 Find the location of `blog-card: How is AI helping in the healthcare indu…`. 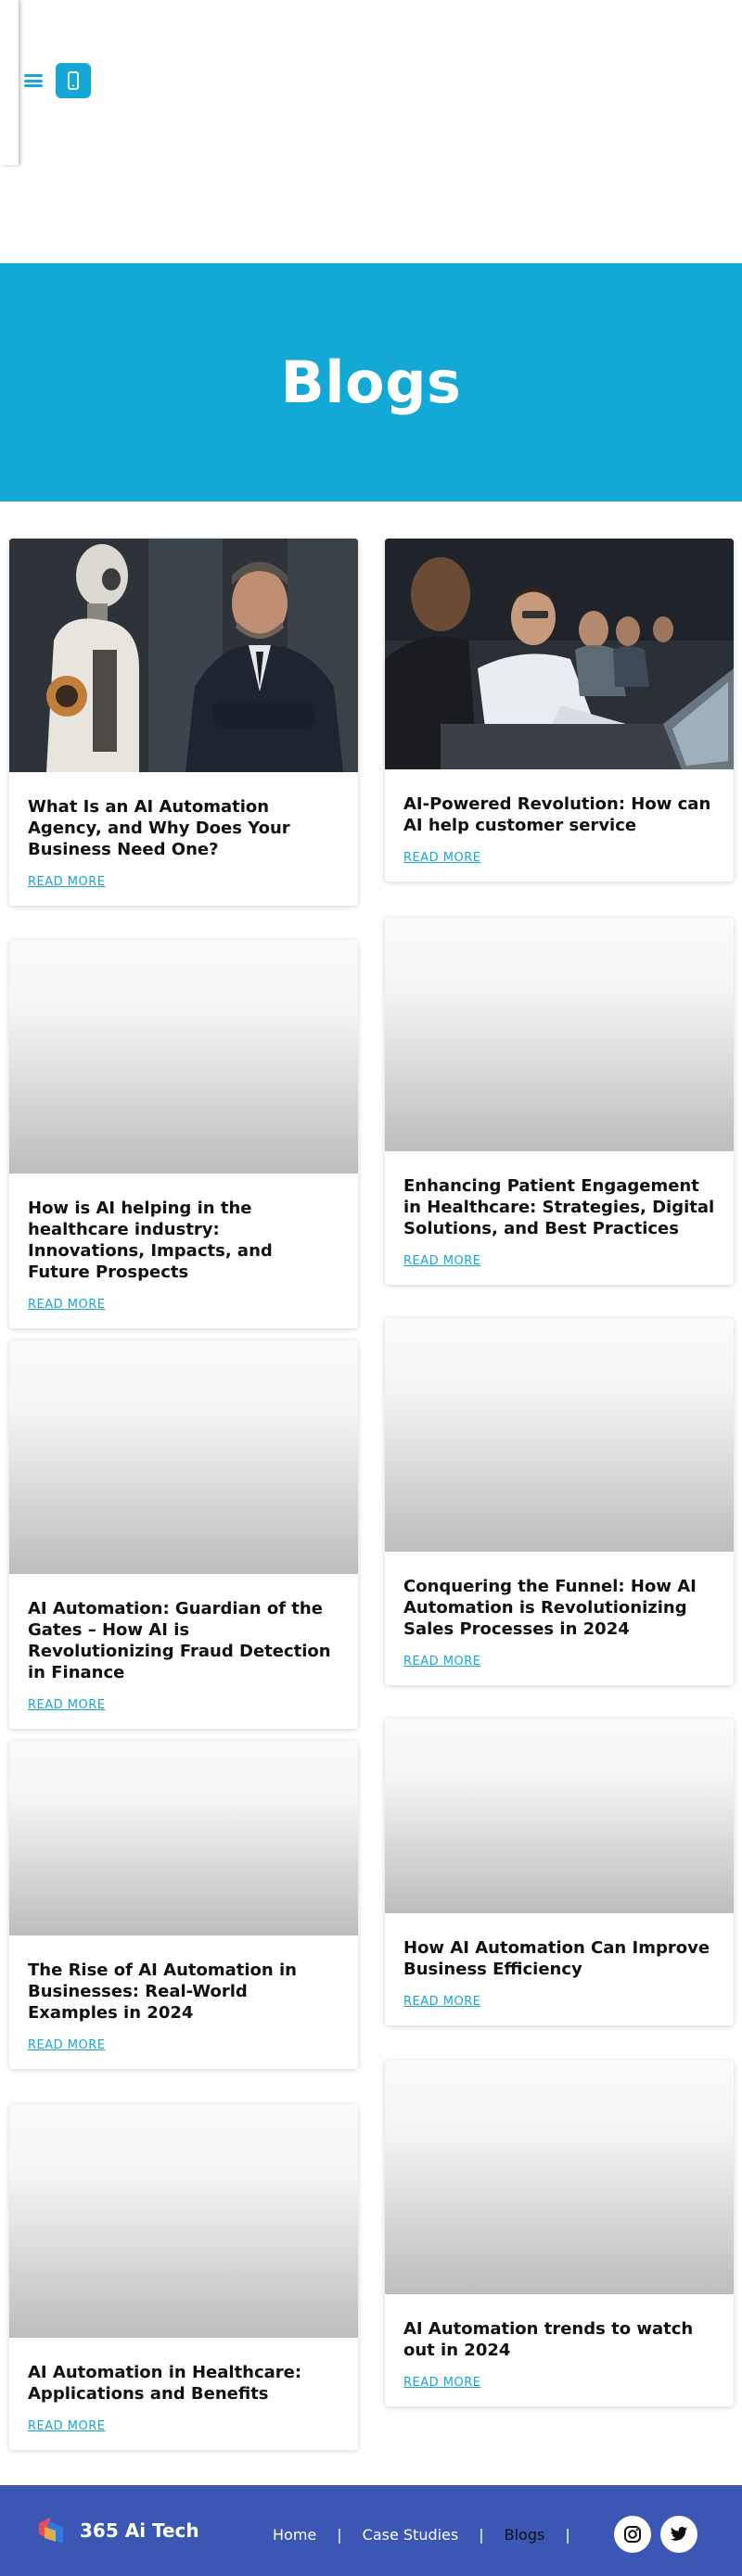

blog-card: How is AI helping in the healthcare indu… is located at coordinates (183, 1134).